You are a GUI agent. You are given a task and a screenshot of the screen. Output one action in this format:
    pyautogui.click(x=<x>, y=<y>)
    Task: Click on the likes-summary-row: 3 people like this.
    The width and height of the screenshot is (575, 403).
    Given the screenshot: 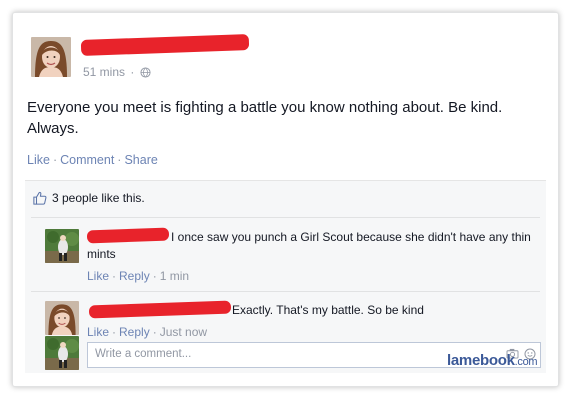 What is the action you would take?
    pyautogui.click(x=89, y=199)
    